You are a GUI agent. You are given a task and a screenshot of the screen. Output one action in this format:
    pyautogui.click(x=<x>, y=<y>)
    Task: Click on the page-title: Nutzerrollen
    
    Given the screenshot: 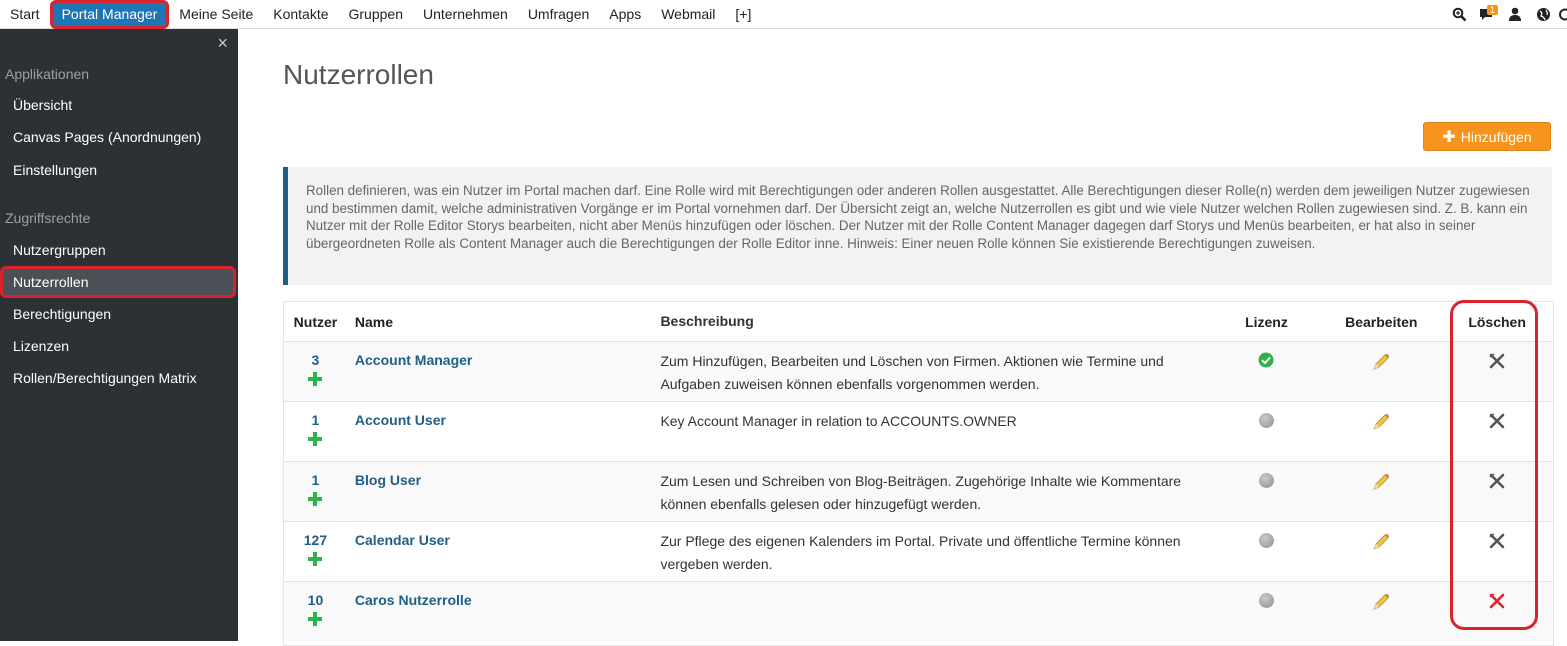 What is the action you would take?
    pyautogui.click(x=358, y=74)
    